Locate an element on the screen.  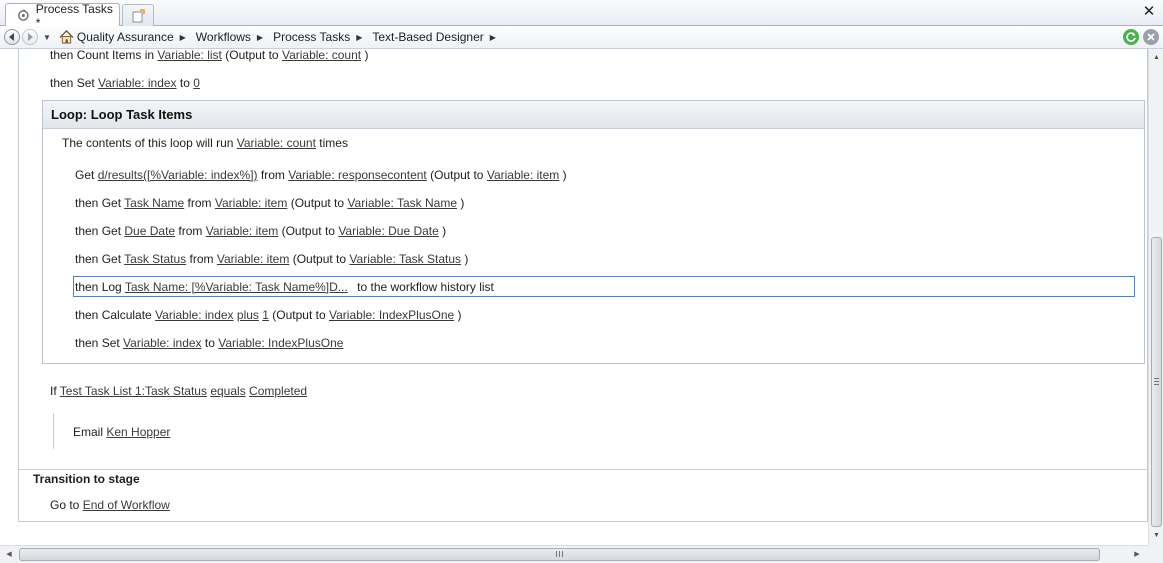
condition-value-token: Completed is located at coordinates (278, 391).